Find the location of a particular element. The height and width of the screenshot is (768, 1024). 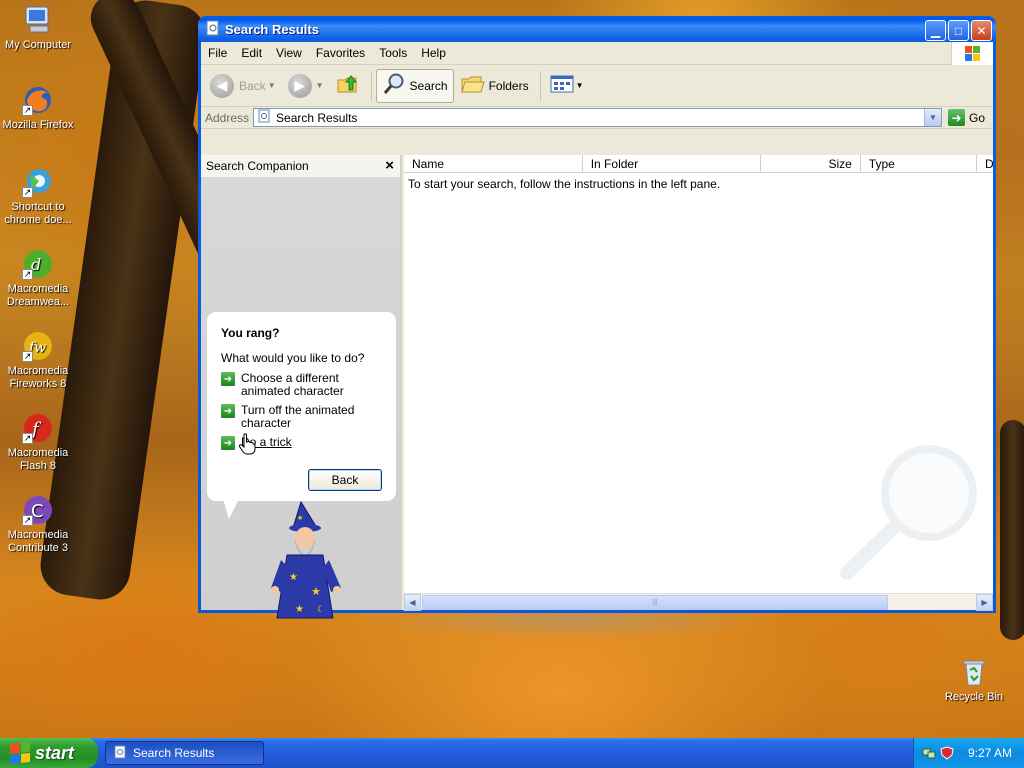

close-icon: × is located at coordinates (389, 165).